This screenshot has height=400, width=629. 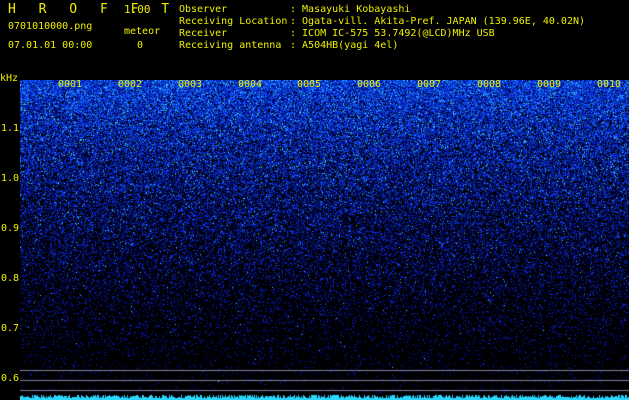 I want to click on x-marker-0010: 0010, so click(x=609, y=84).